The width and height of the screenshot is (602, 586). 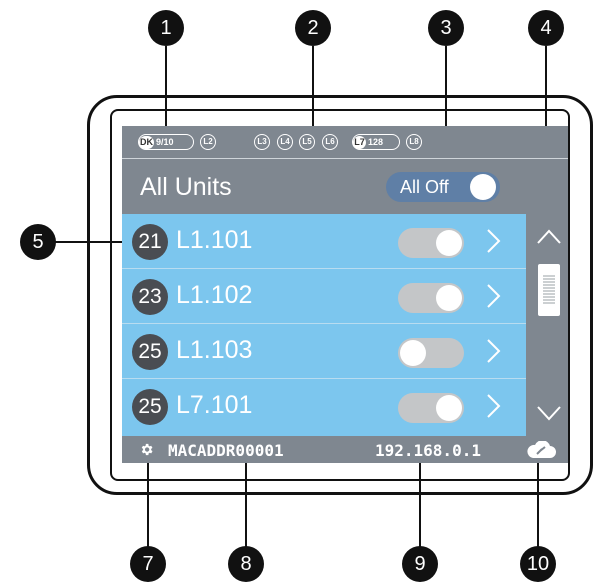 I want to click on list-item: 23 L1.102, so click(x=324, y=296).